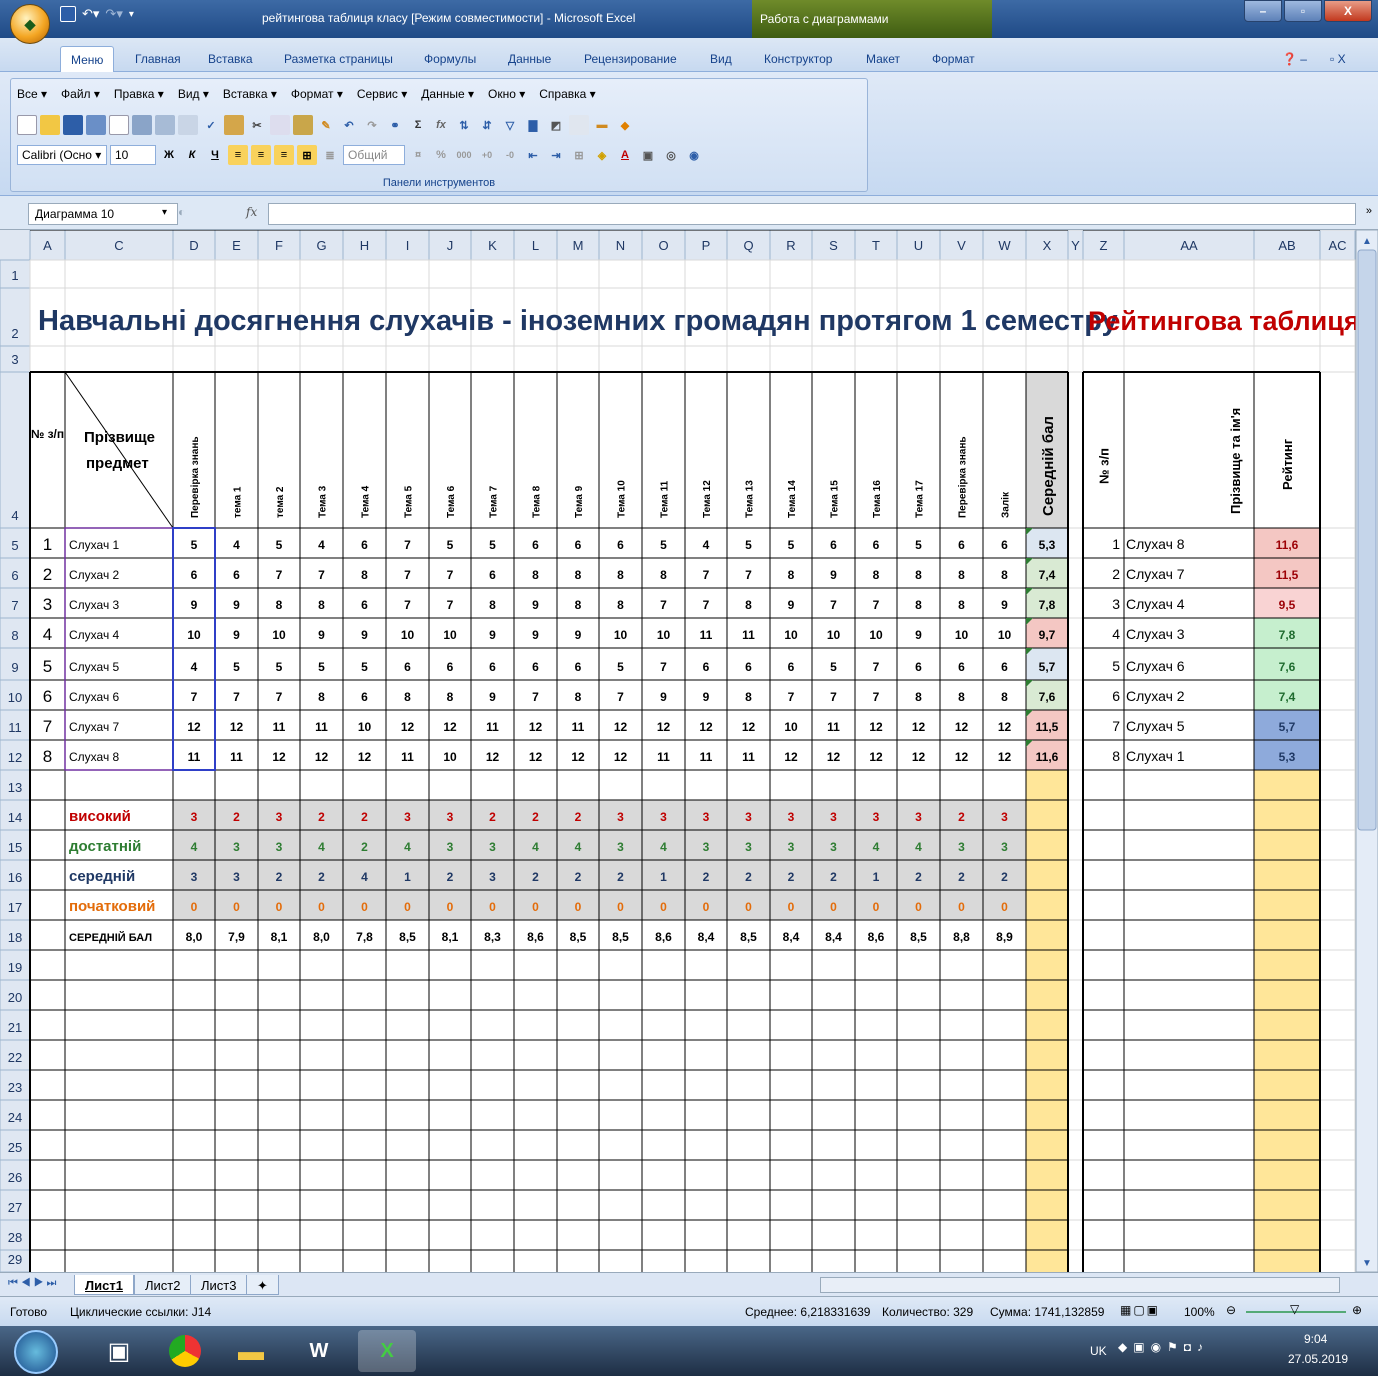 The height and width of the screenshot is (1376, 1378). What do you see at coordinates (441, 125) in the screenshot?
I see `insert-function-icon: fx` at bounding box center [441, 125].